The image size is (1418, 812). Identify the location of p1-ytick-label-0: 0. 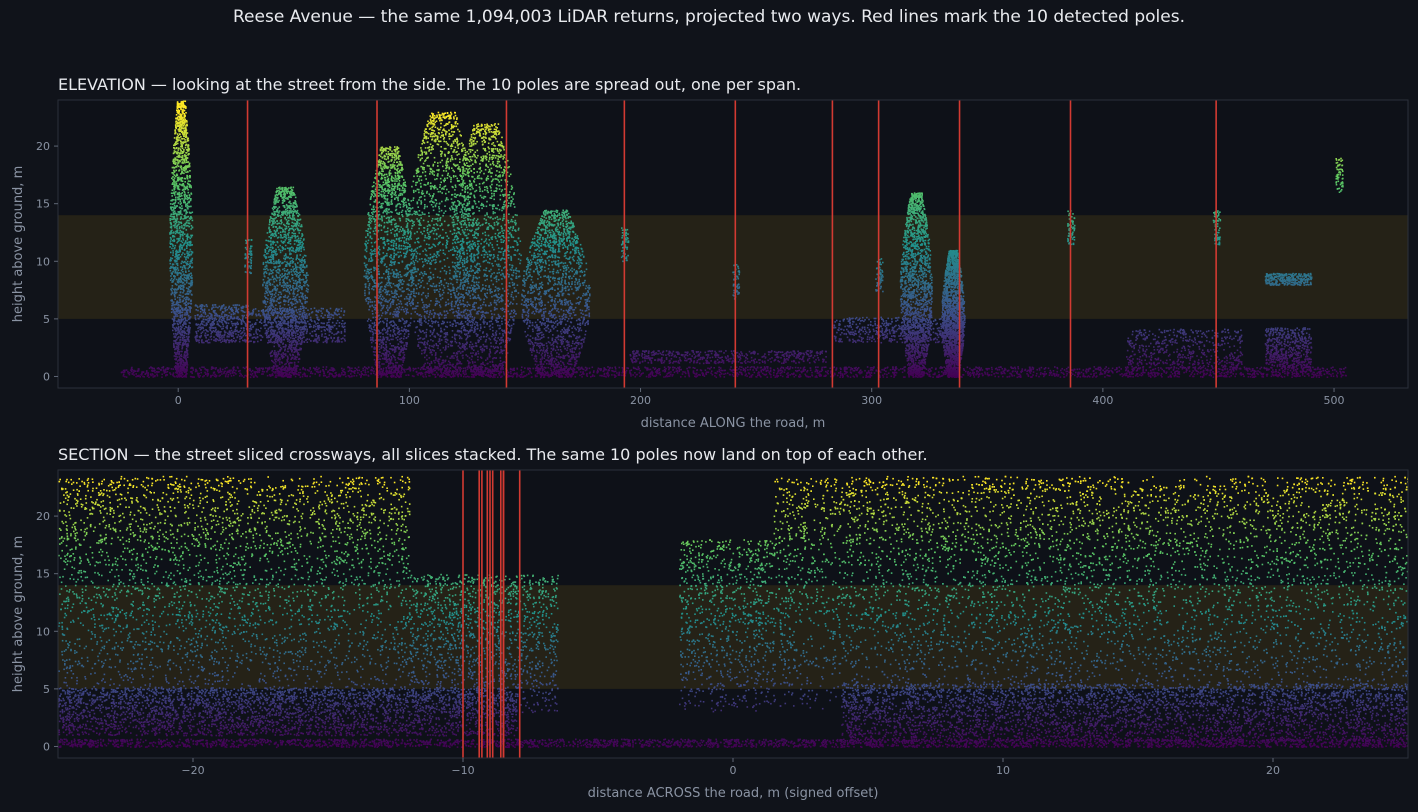
(46, 376).